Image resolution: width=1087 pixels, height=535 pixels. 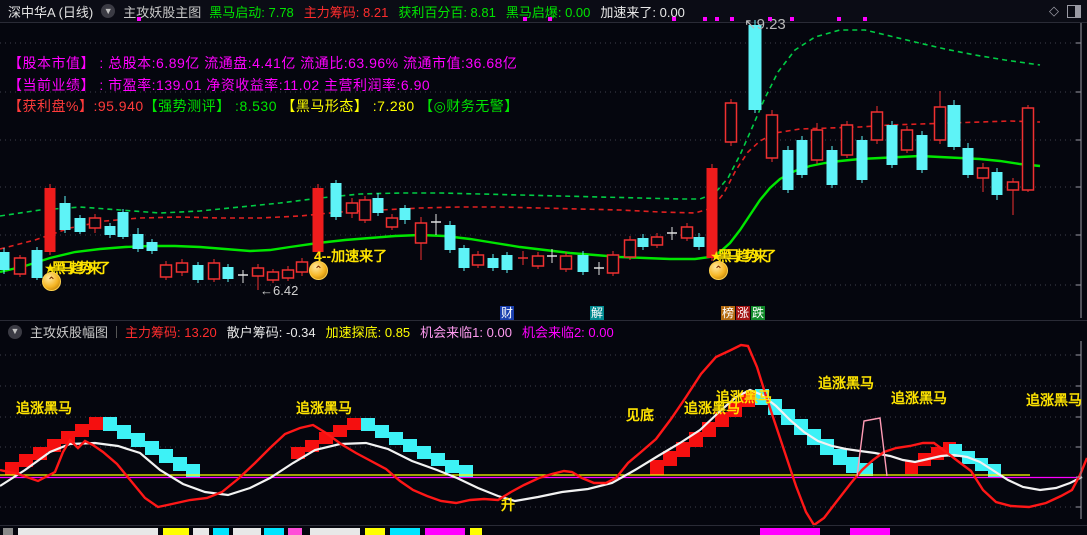 What do you see at coordinates (543, 531) in the screenshot?
I see `clipped-indicator-row` at bounding box center [543, 531].